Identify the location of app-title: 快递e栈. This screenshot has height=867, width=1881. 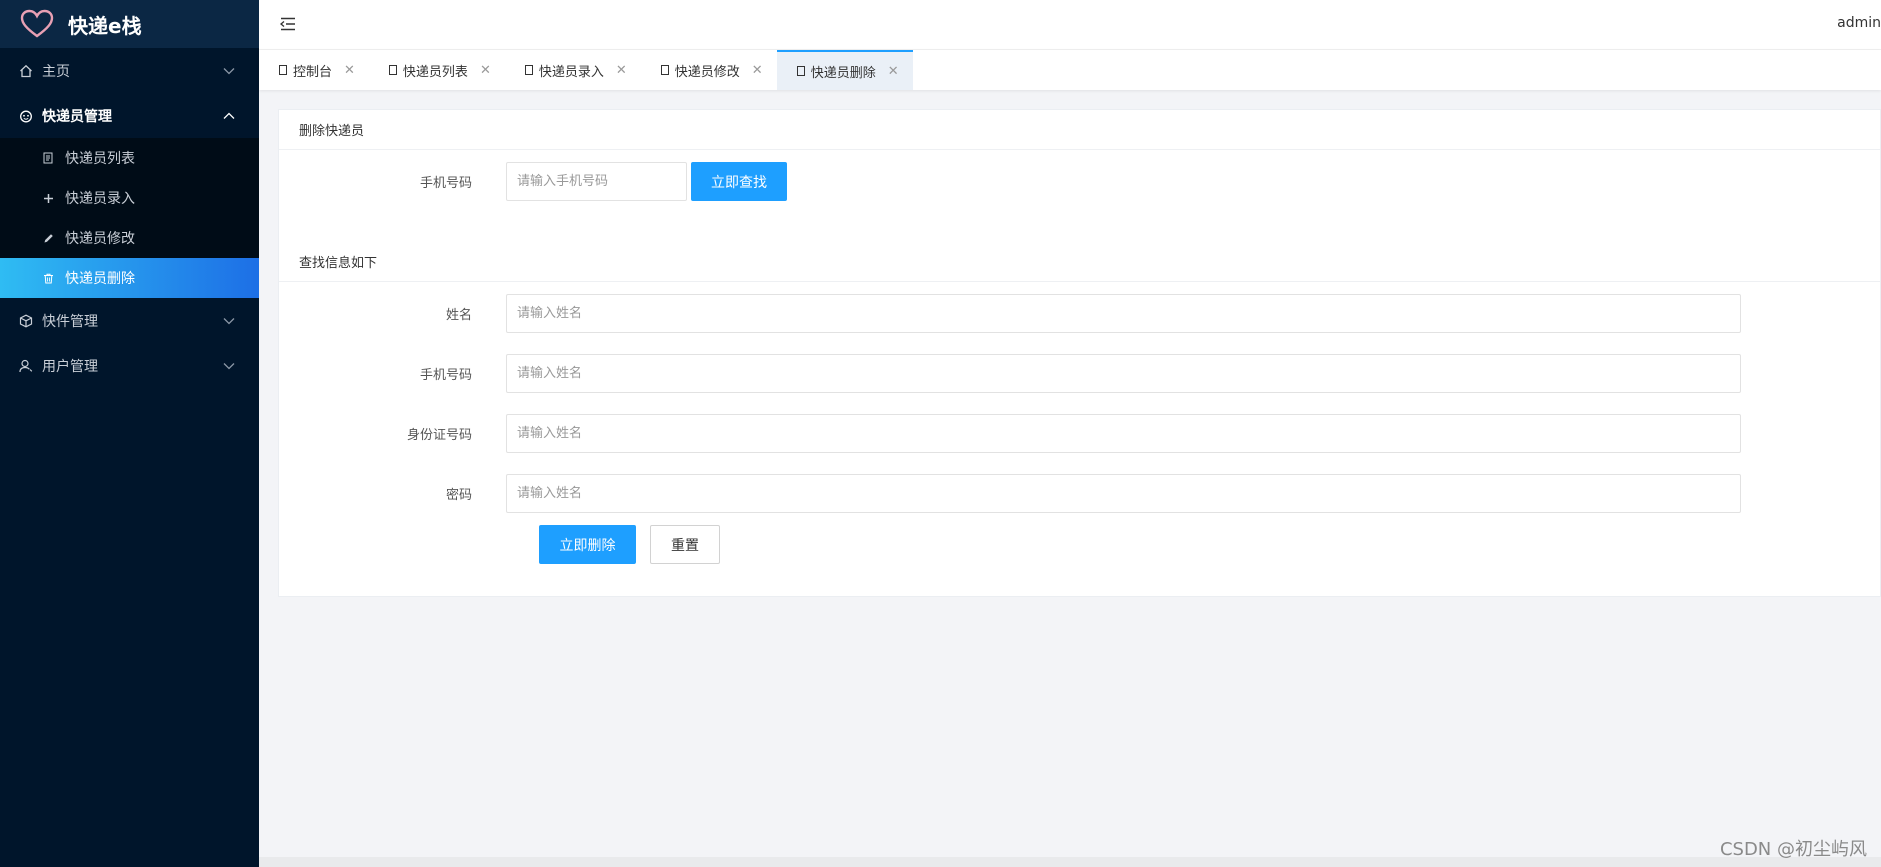
(105, 25).